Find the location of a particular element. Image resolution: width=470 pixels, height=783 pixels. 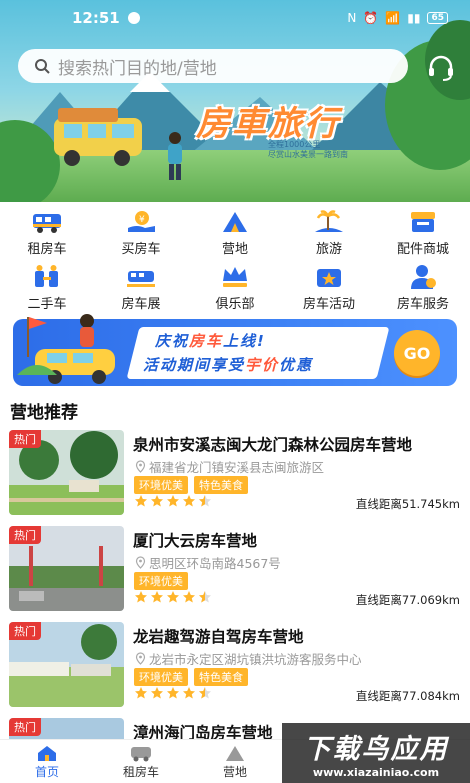

camp-tag: 环境优美 is located at coordinates (161, 581).